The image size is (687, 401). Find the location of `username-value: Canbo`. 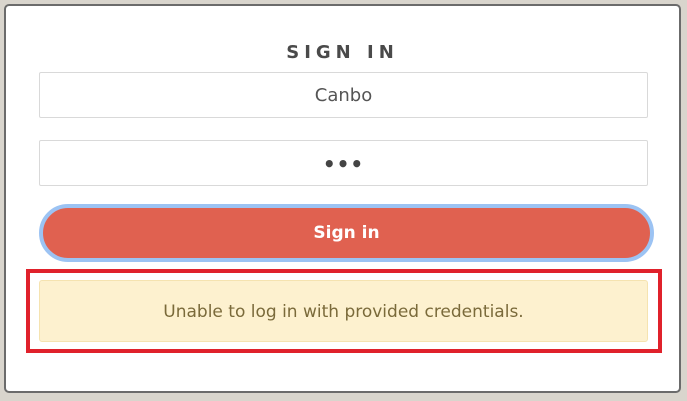

username-value: Canbo is located at coordinates (343, 95).